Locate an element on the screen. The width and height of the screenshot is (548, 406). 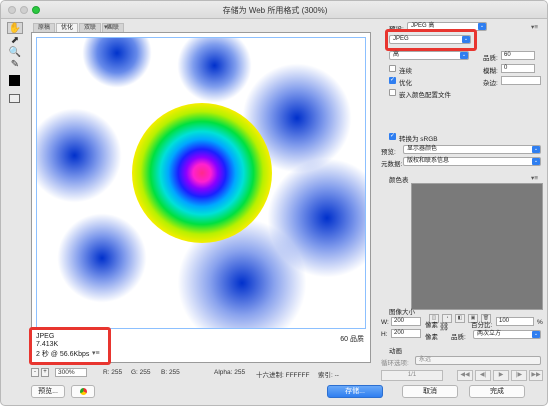
height-label: H: is located at coordinates (384, 334).